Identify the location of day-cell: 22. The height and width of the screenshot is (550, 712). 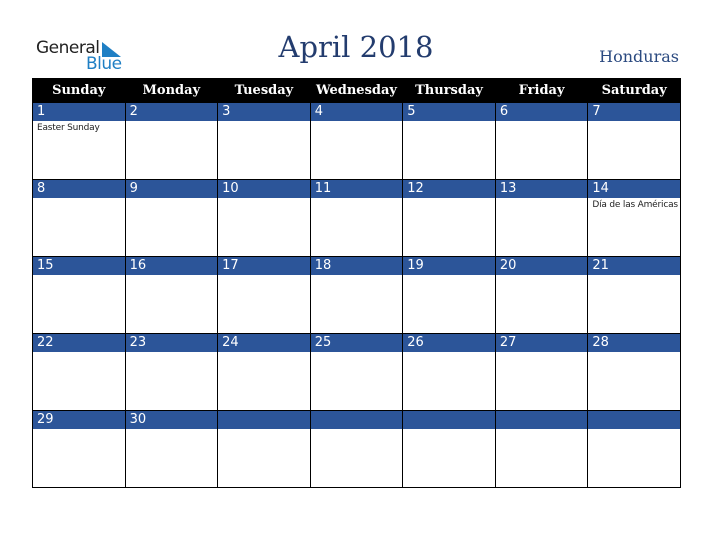
(79, 372).